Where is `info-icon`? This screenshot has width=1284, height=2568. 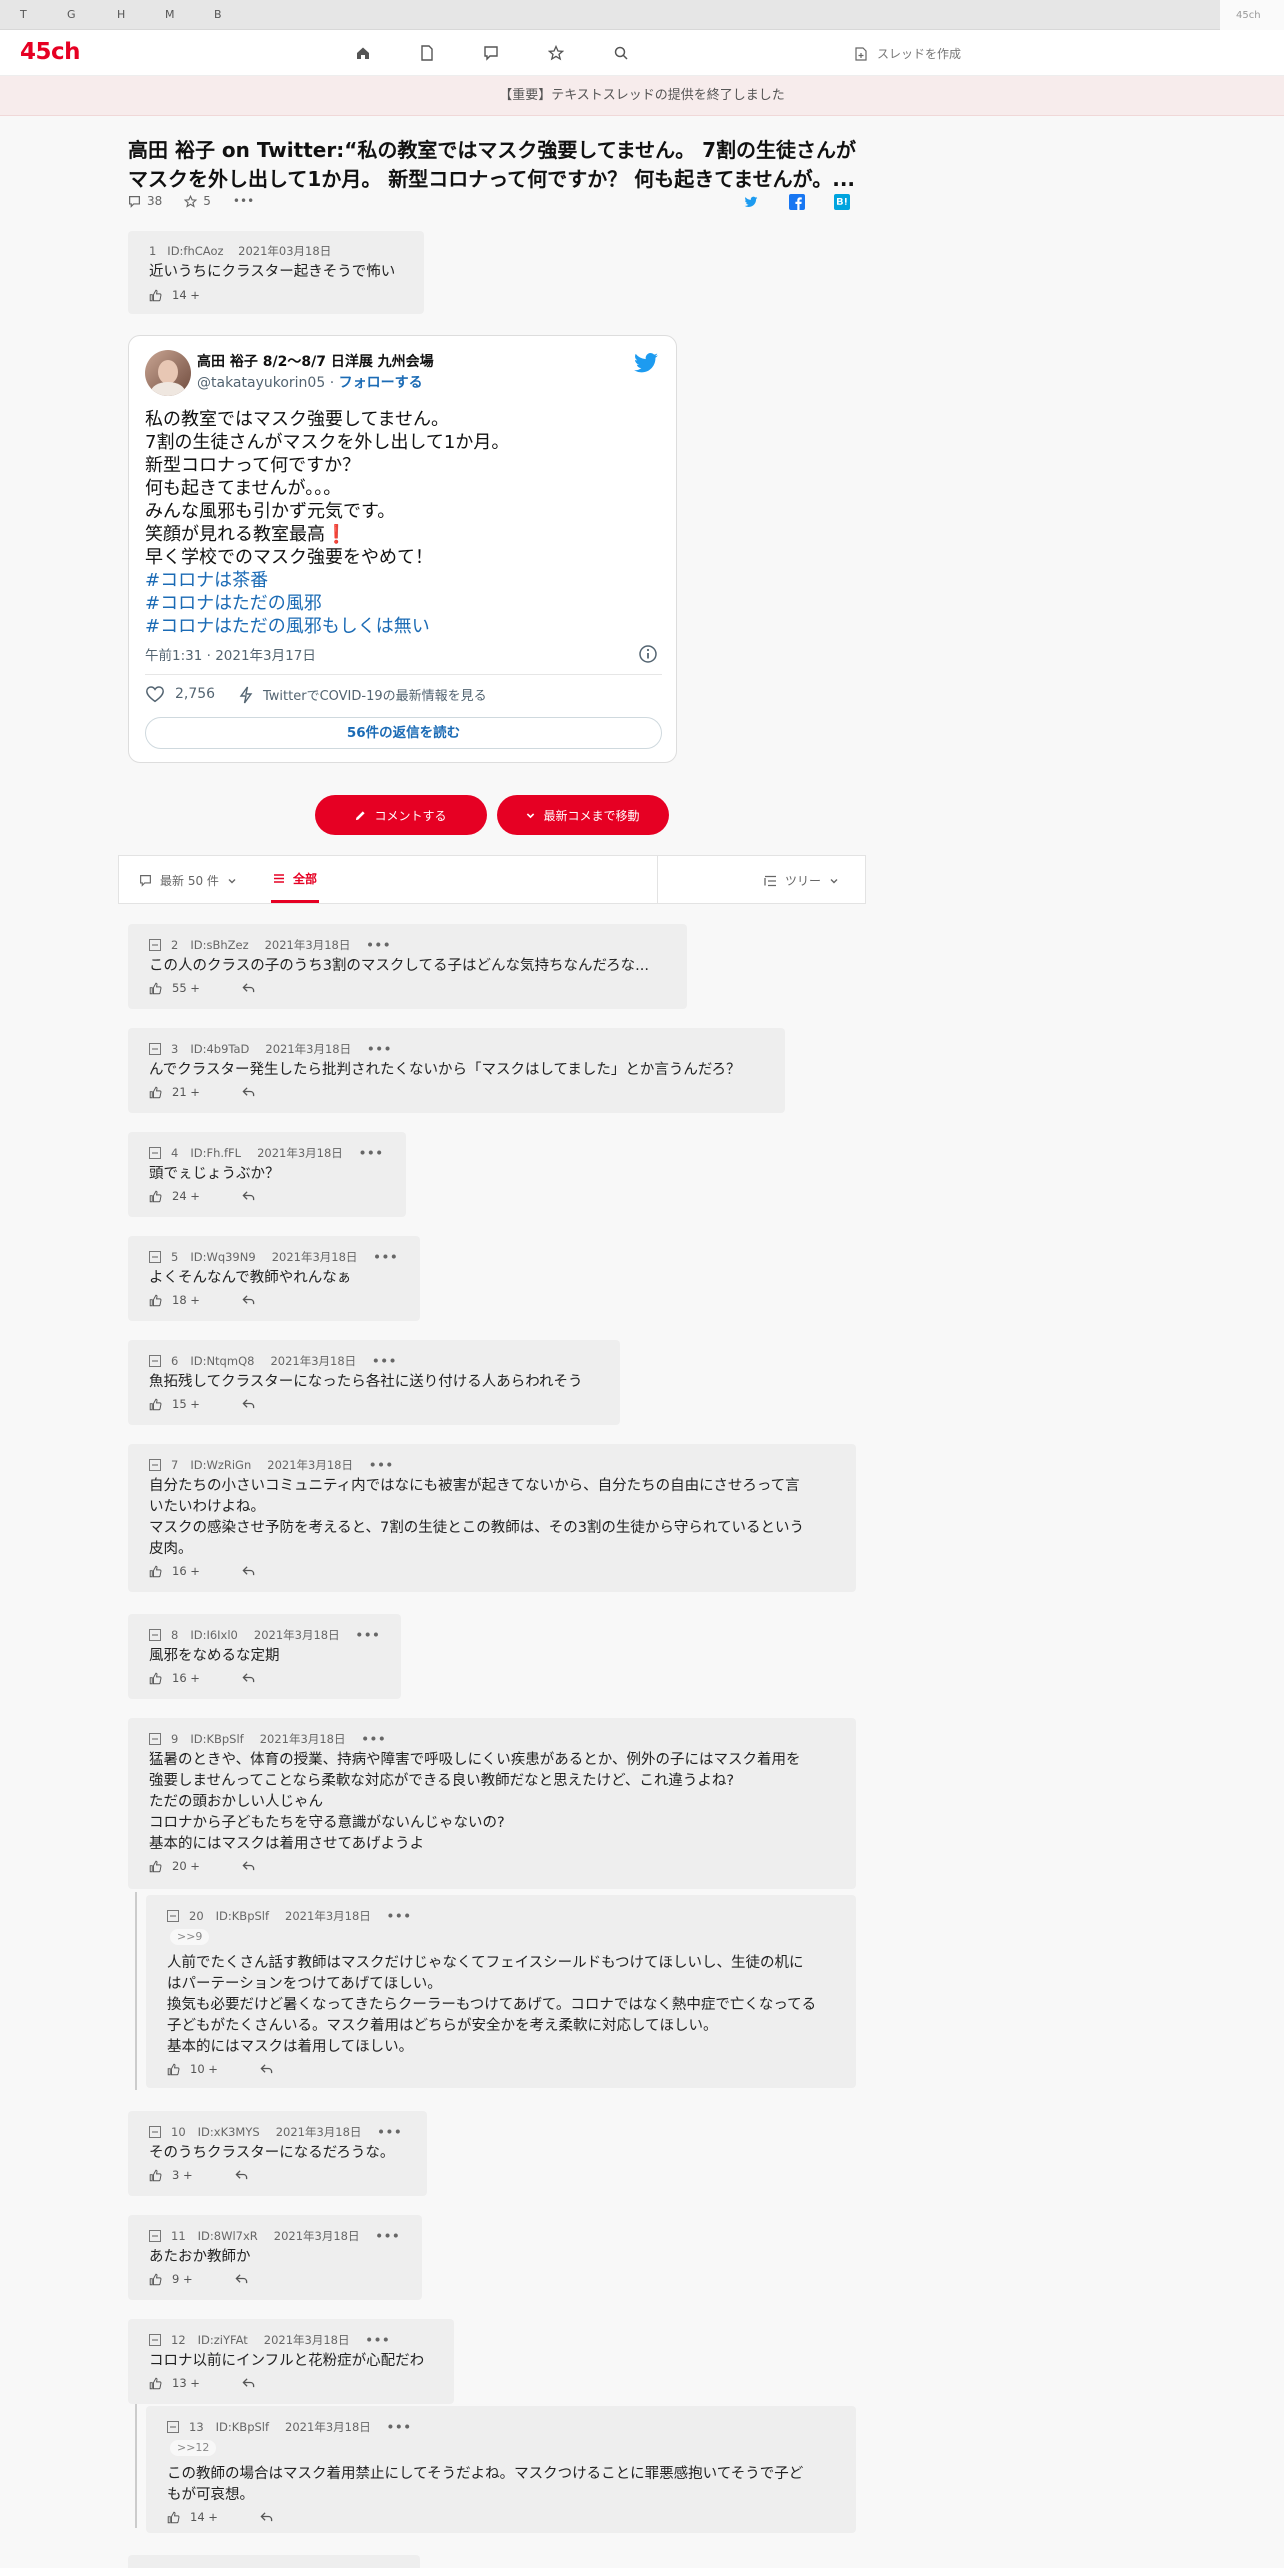 info-icon is located at coordinates (648, 654).